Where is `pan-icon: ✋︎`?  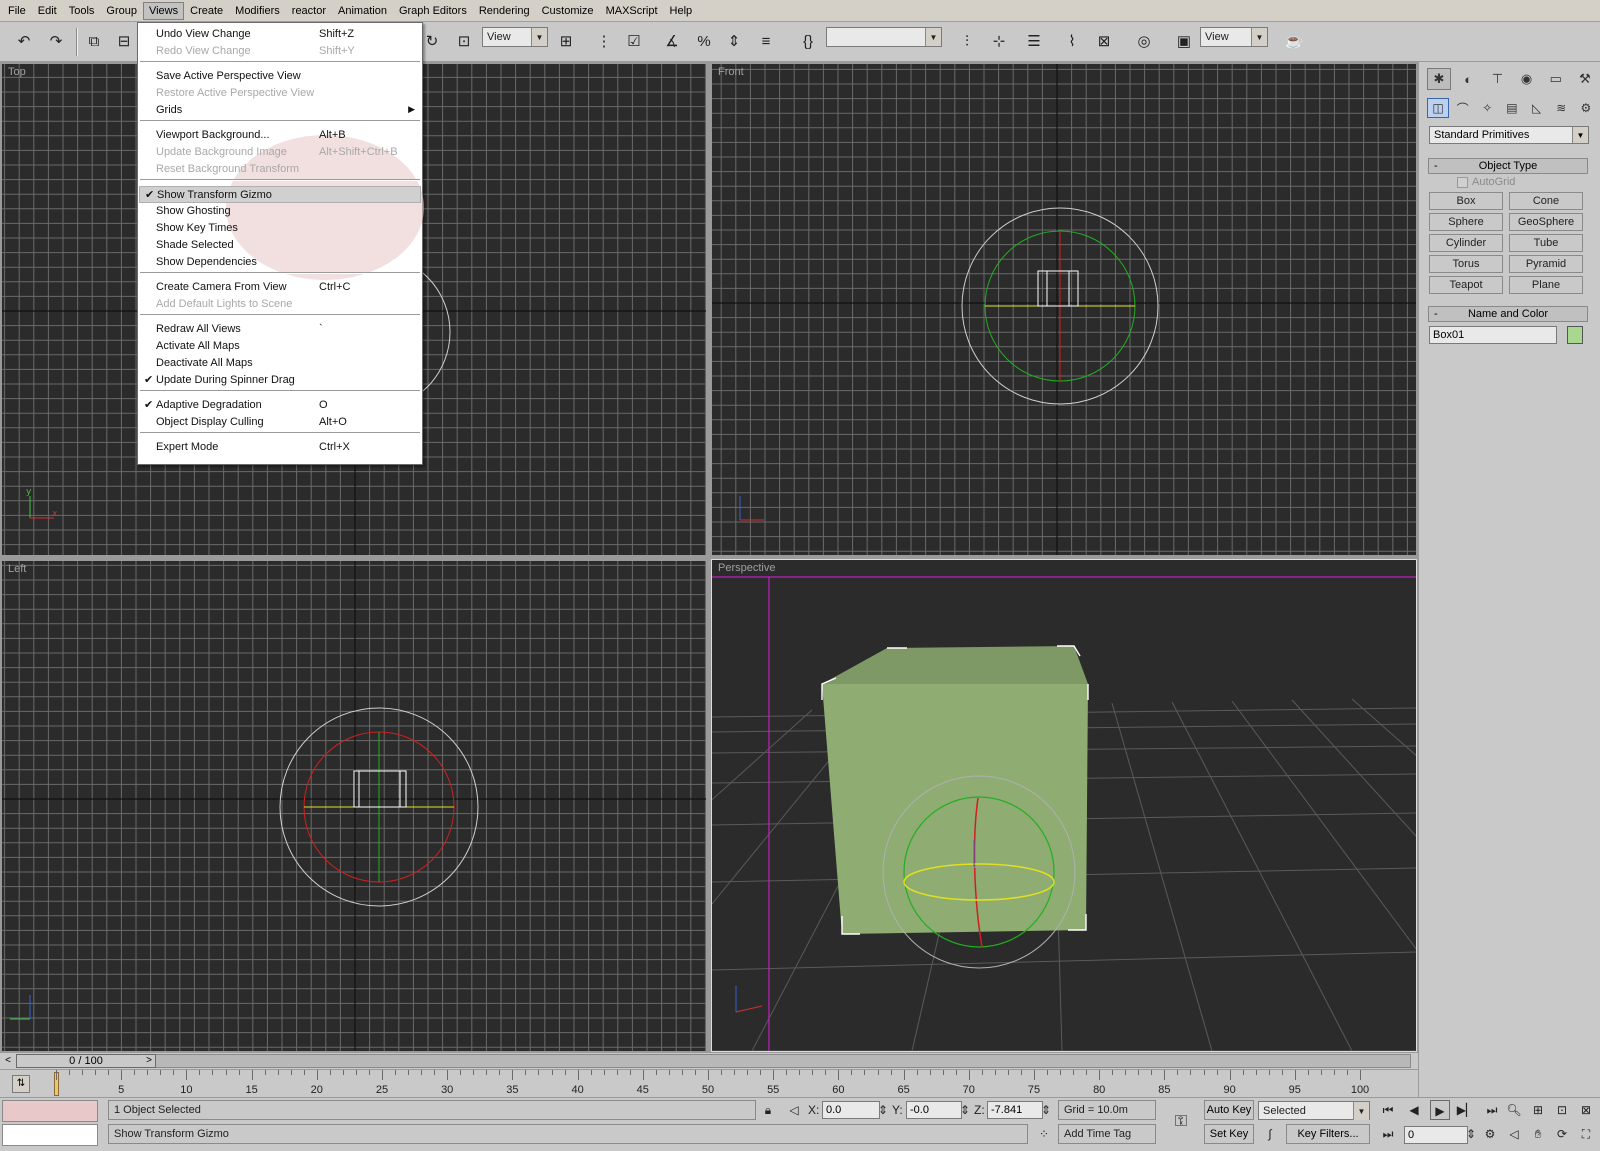
pan-icon: ✋︎ is located at coordinates (1538, 1134).